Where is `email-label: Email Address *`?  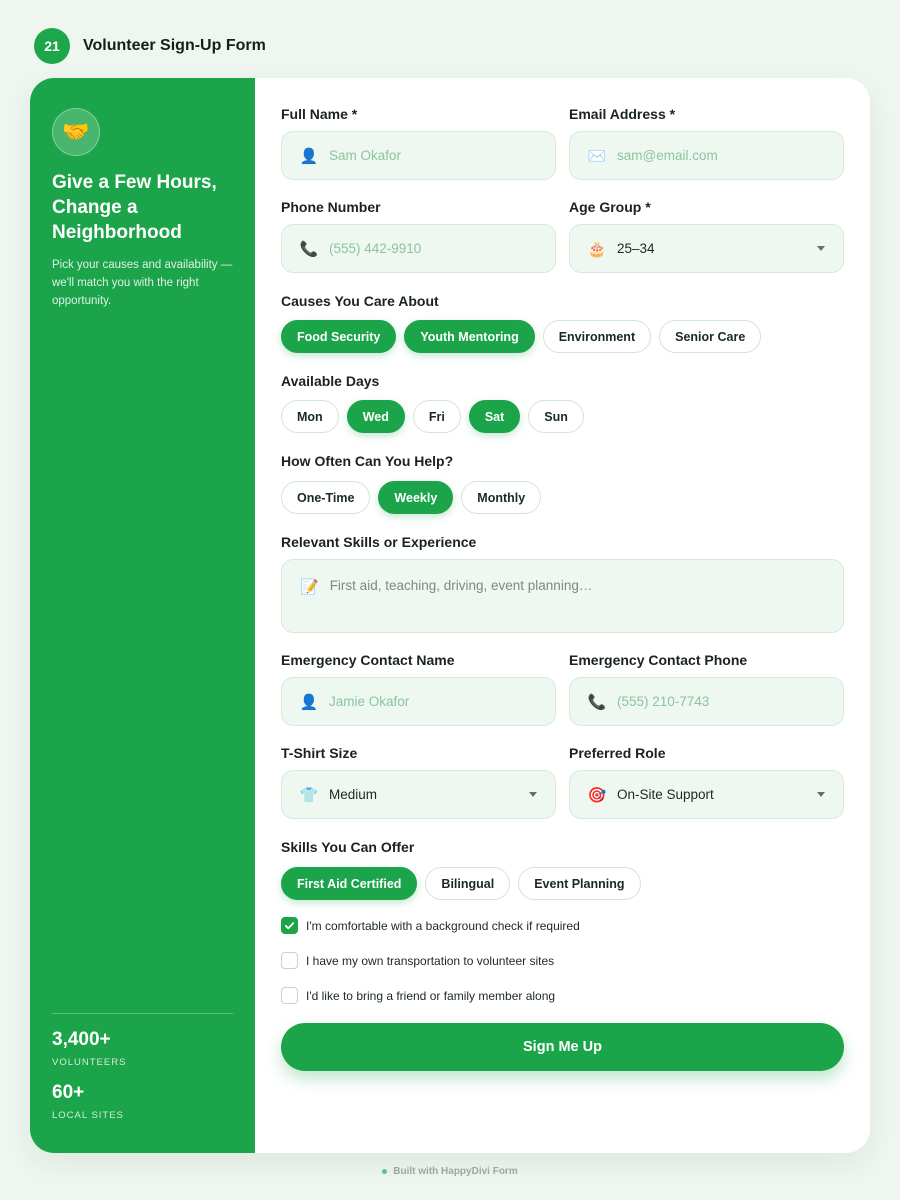
email-label: Email Address * is located at coordinates (622, 114).